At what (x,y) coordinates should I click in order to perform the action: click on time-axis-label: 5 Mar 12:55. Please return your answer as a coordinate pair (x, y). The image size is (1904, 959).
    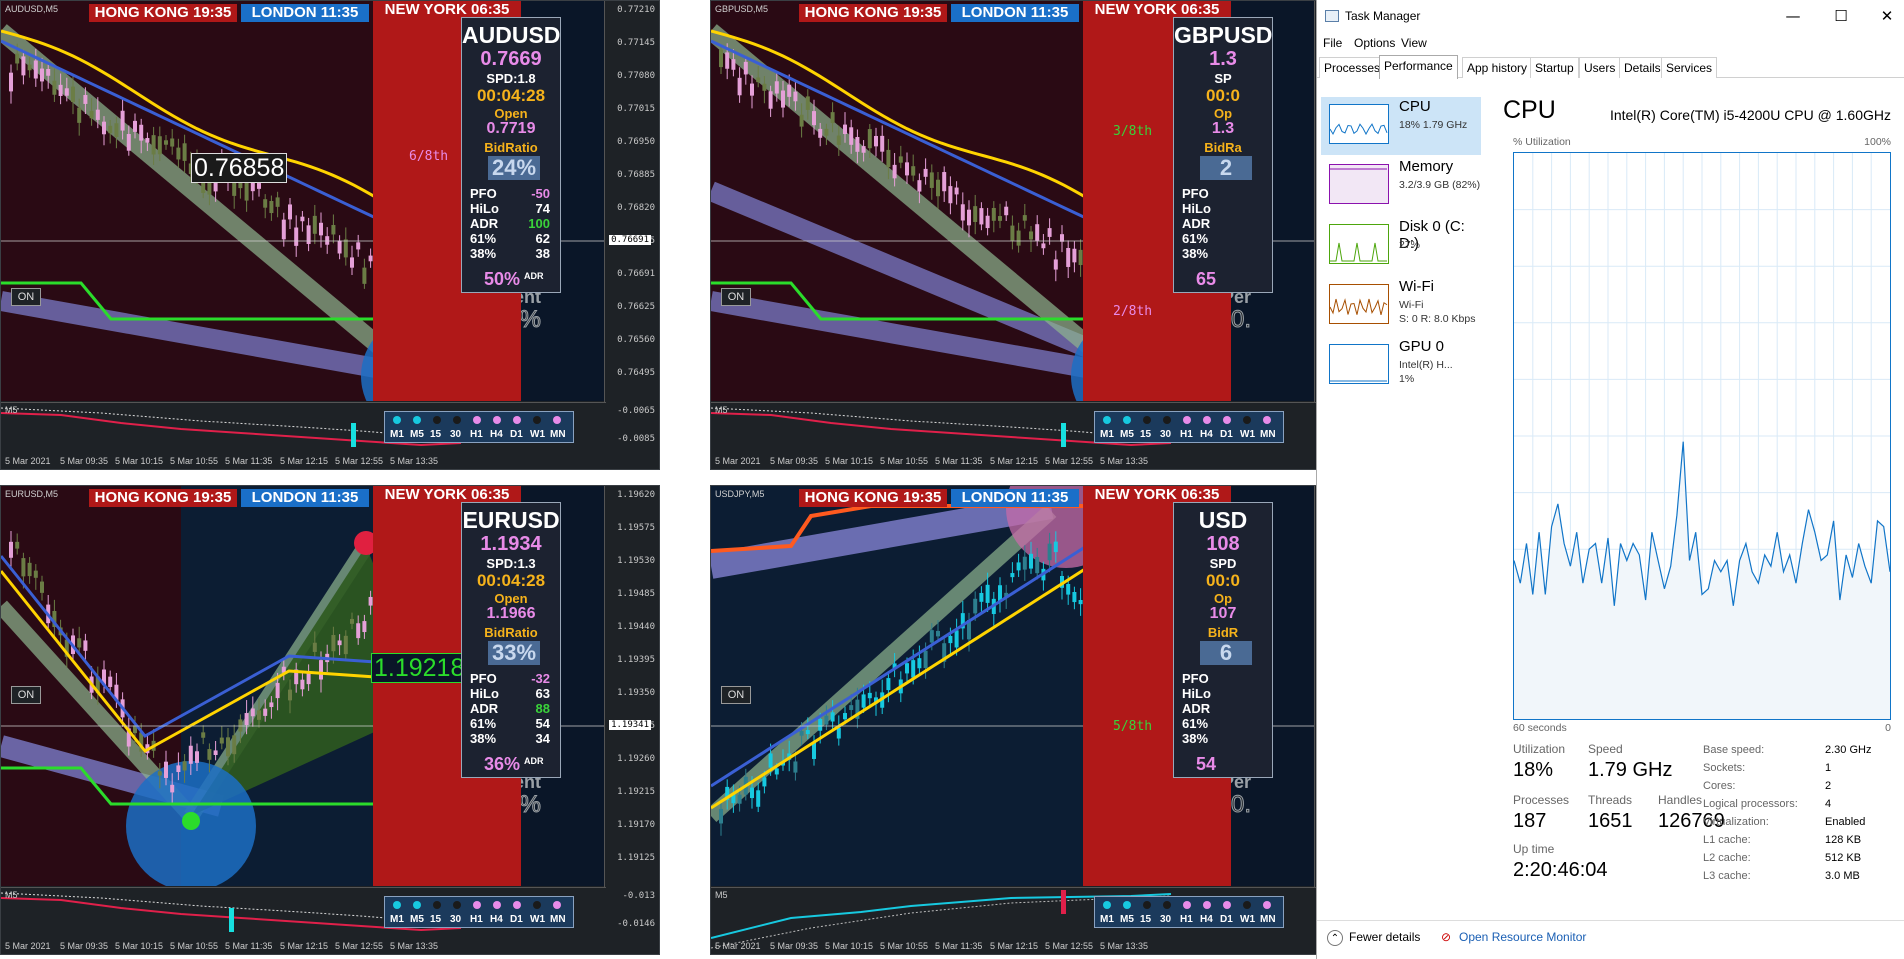
    Looking at the image, I should click on (1069, 946).